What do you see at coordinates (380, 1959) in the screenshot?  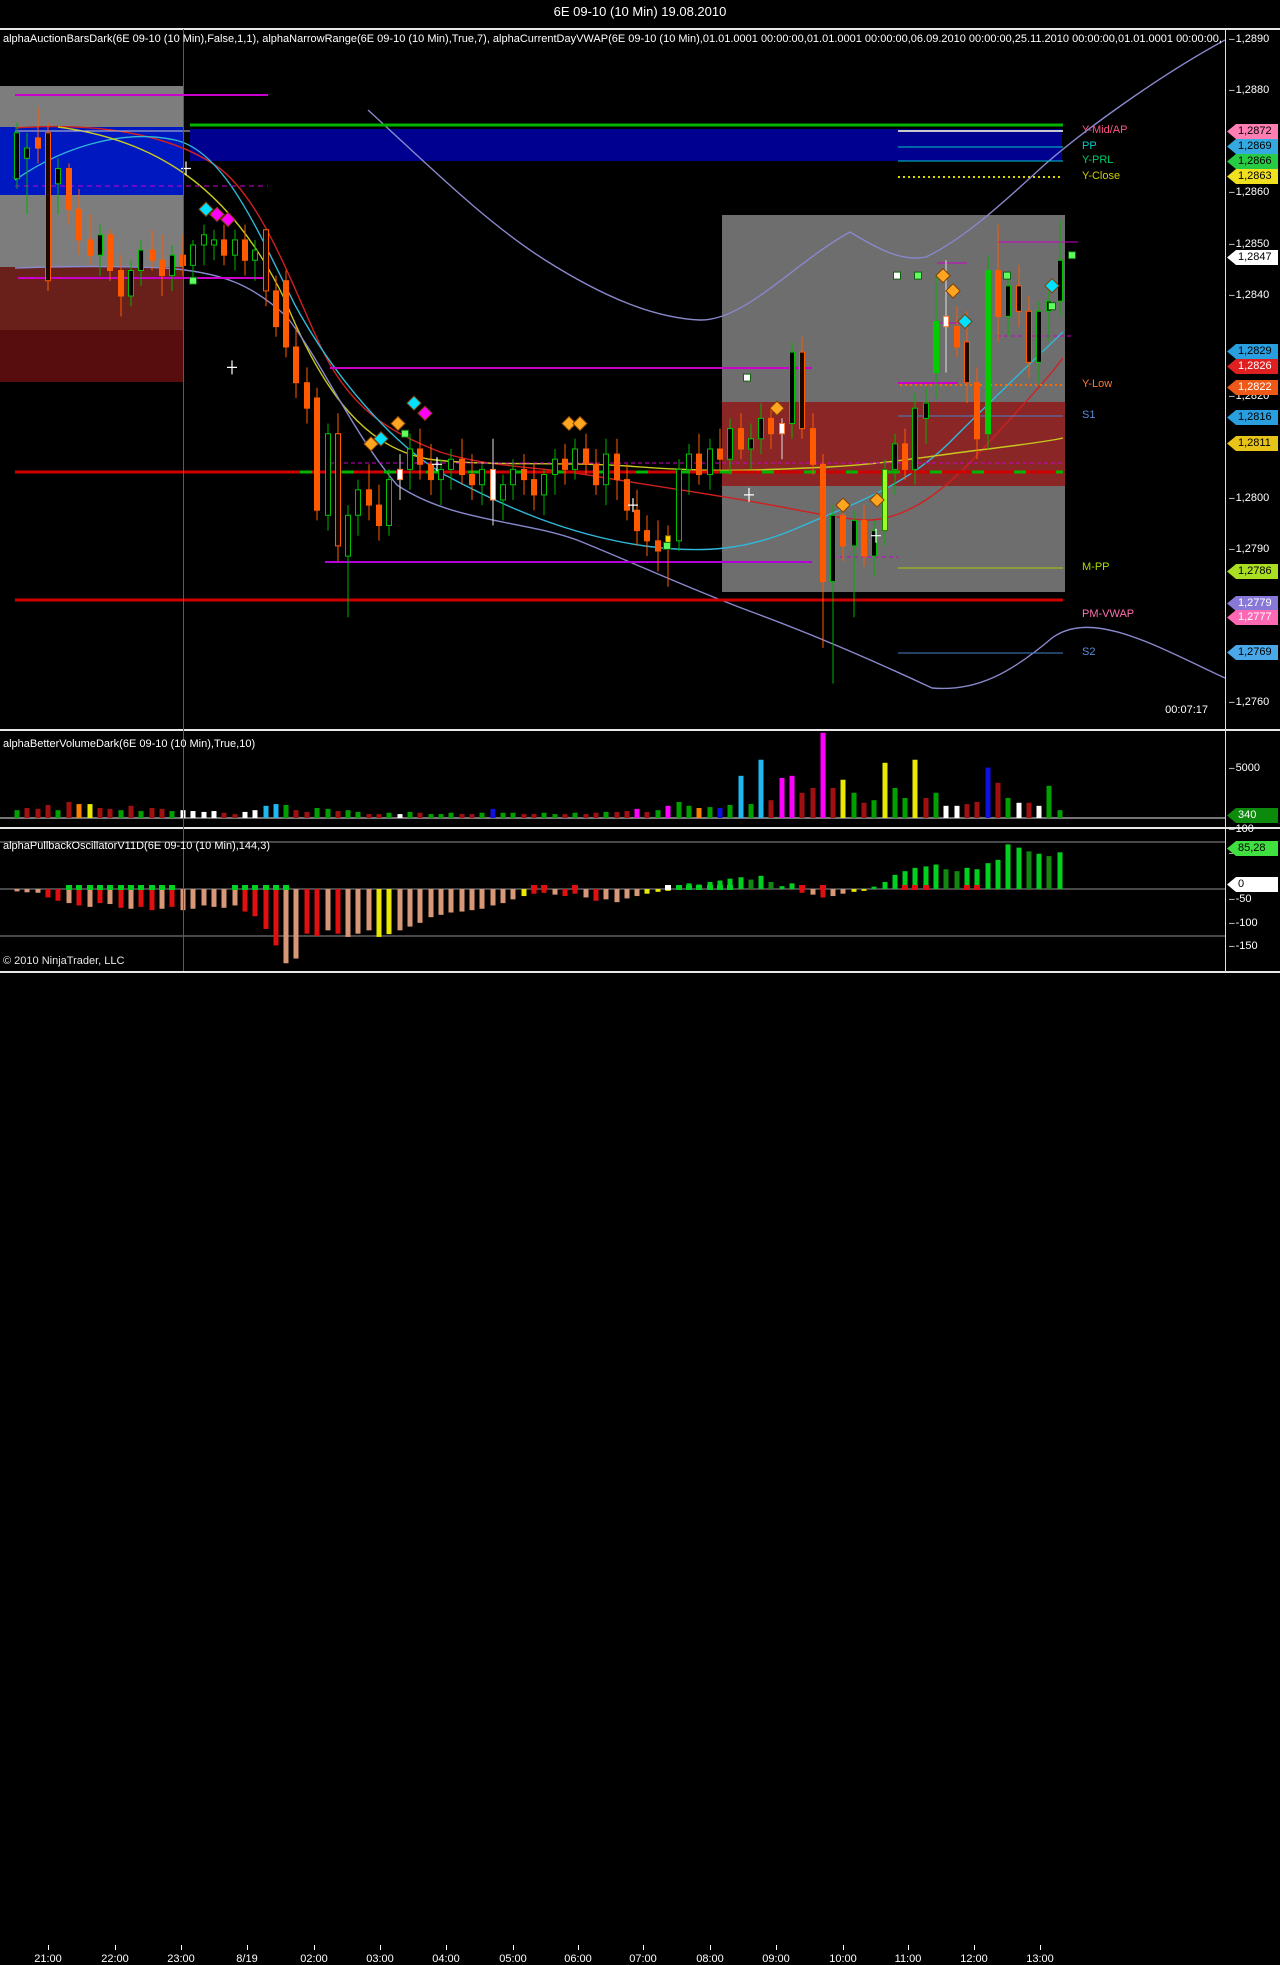 I see `time-axis-label: 03:00` at bounding box center [380, 1959].